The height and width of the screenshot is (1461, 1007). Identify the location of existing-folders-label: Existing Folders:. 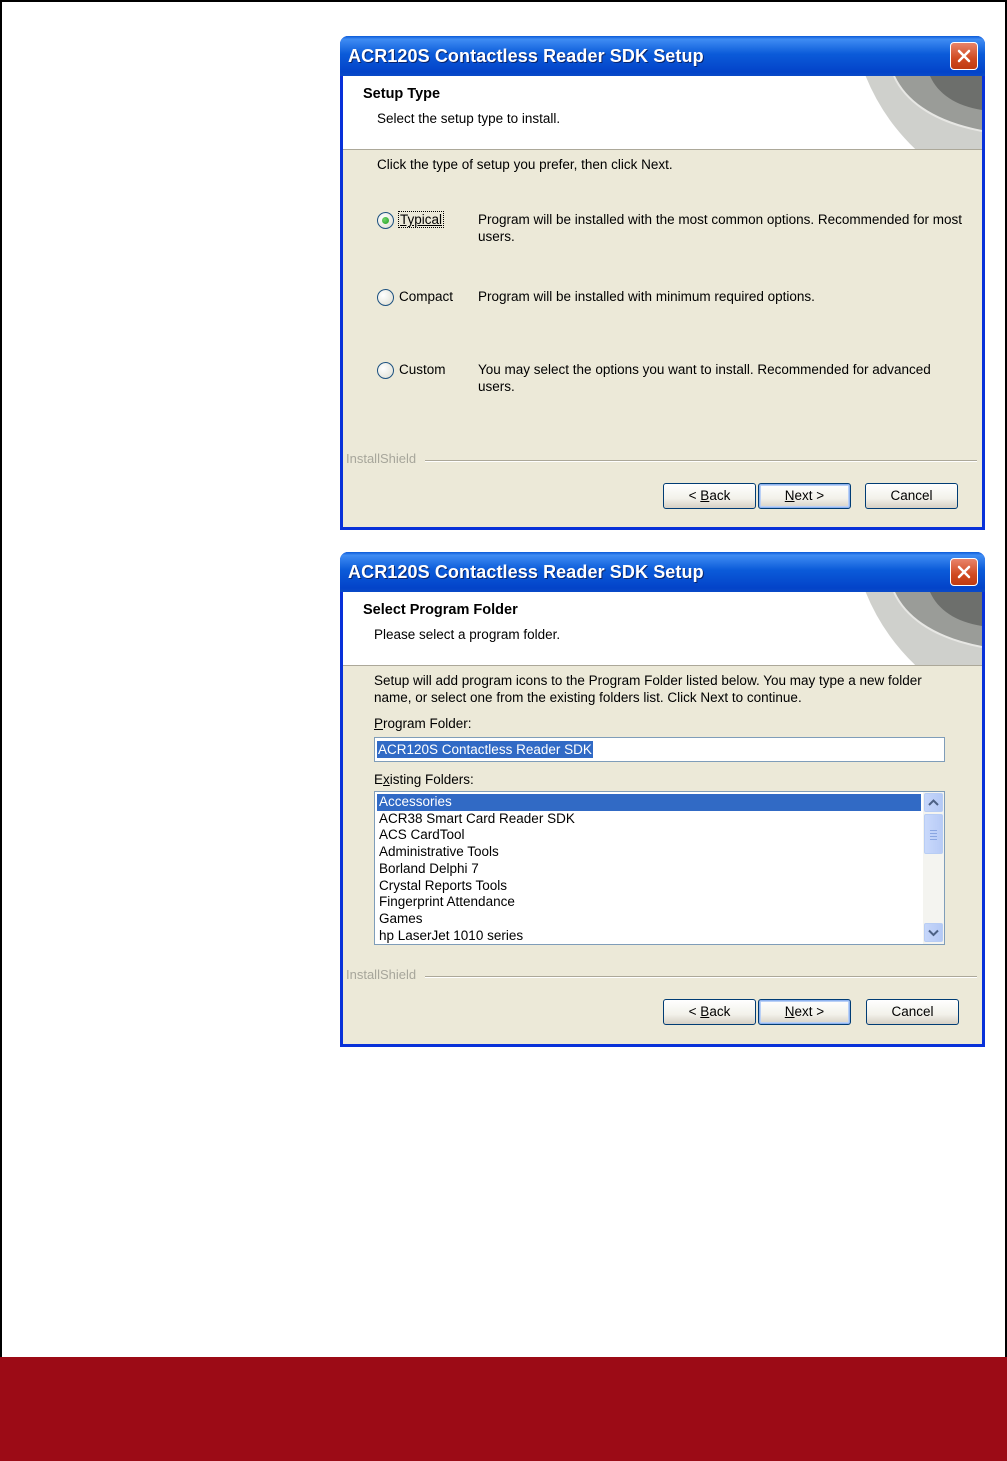
(424, 779).